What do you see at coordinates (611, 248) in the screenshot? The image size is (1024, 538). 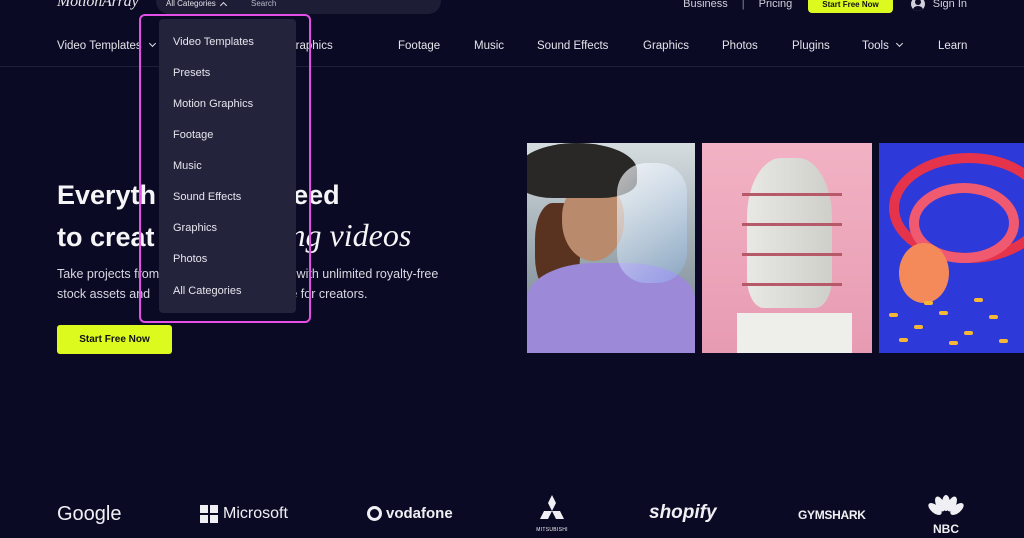 I see `hero-image-person` at bounding box center [611, 248].